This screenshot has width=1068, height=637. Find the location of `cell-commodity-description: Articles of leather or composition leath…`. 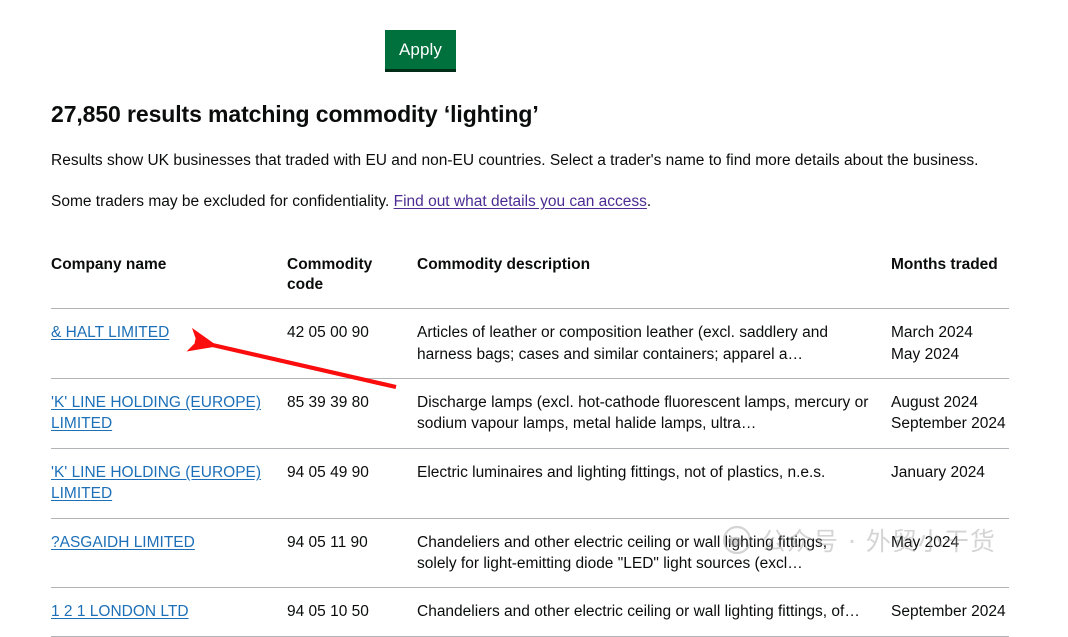

cell-commodity-description: Articles of leather or composition leath… is located at coordinates (654, 344).